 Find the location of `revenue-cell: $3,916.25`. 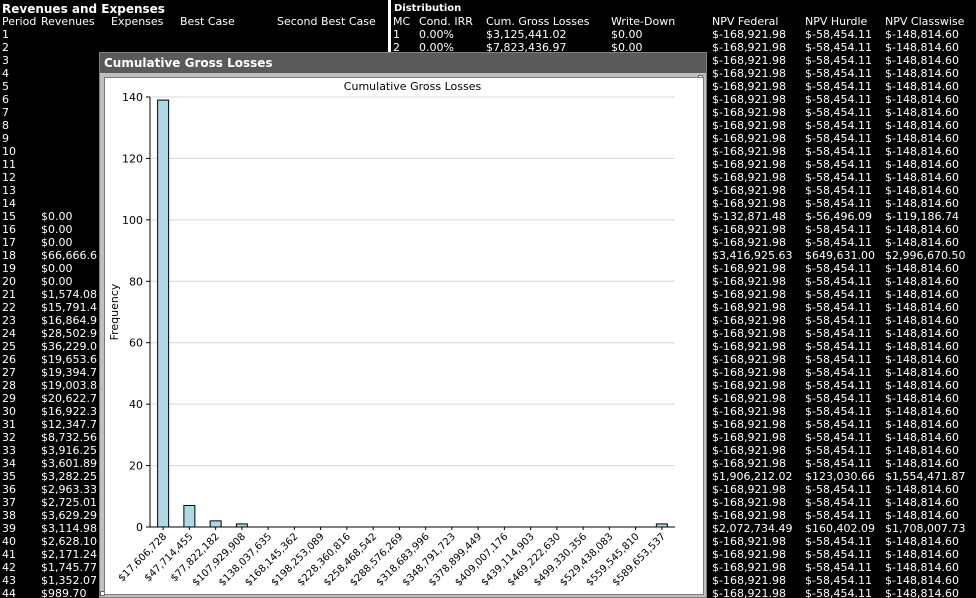

revenue-cell: $3,916.25 is located at coordinates (70, 450).